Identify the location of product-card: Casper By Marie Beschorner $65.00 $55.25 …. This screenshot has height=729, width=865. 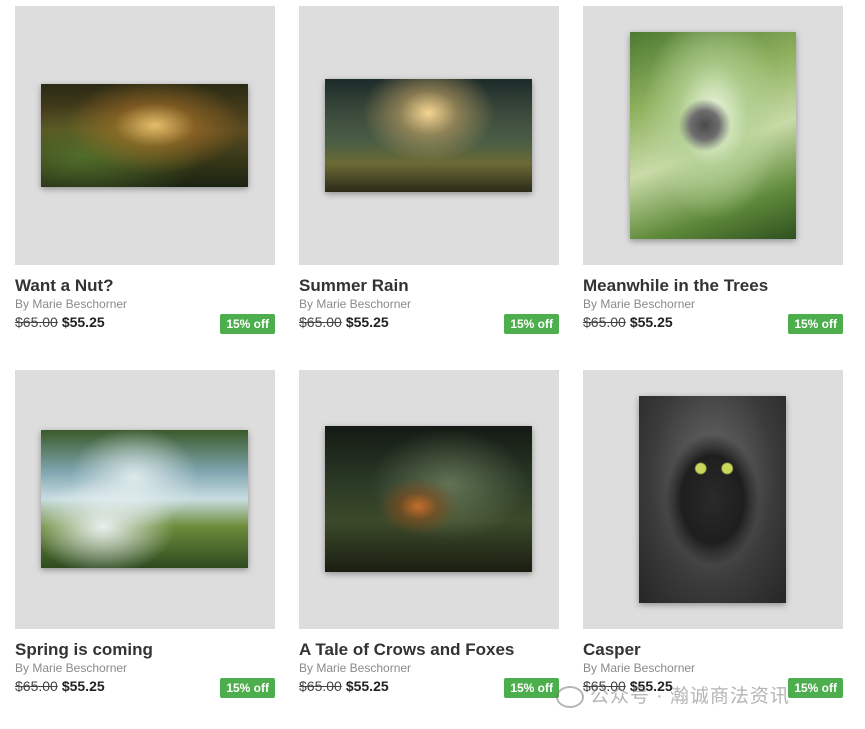
(713, 534).